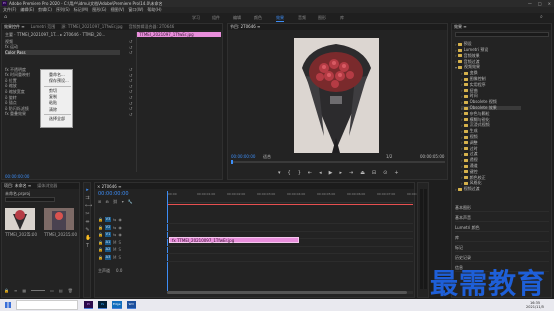  Describe the element at coordinates (17, 176) in the screenshot. I see `effect-controls-timecode: 00:00:00:00` at that location.